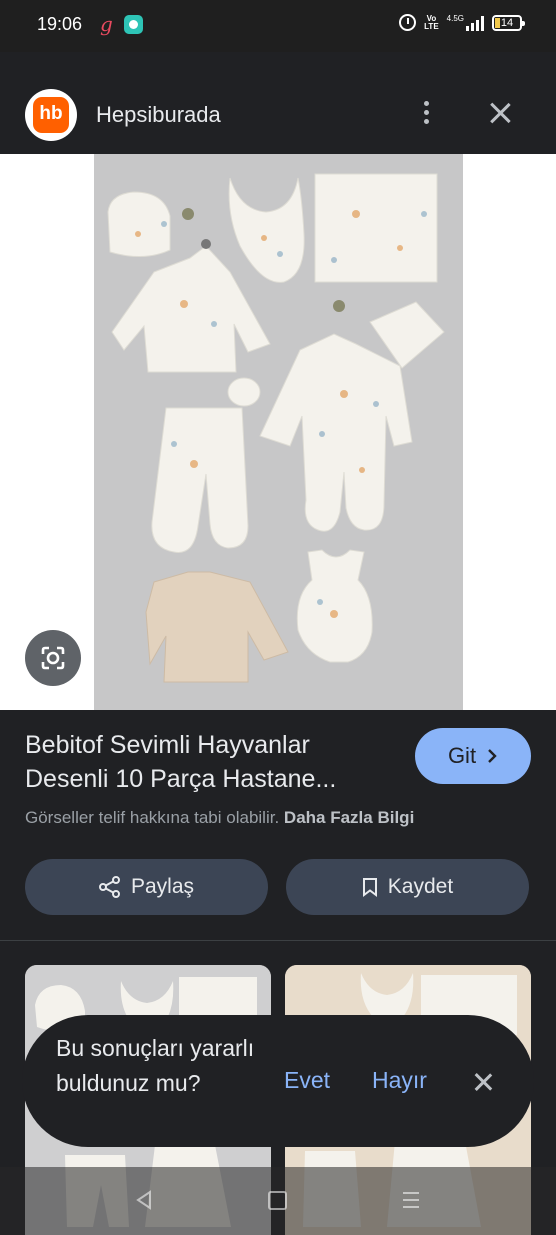 The image size is (556, 1235). What do you see at coordinates (369, 887) in the screenshot?
I see `bookmark-icon` at bounding box center [369, 887].